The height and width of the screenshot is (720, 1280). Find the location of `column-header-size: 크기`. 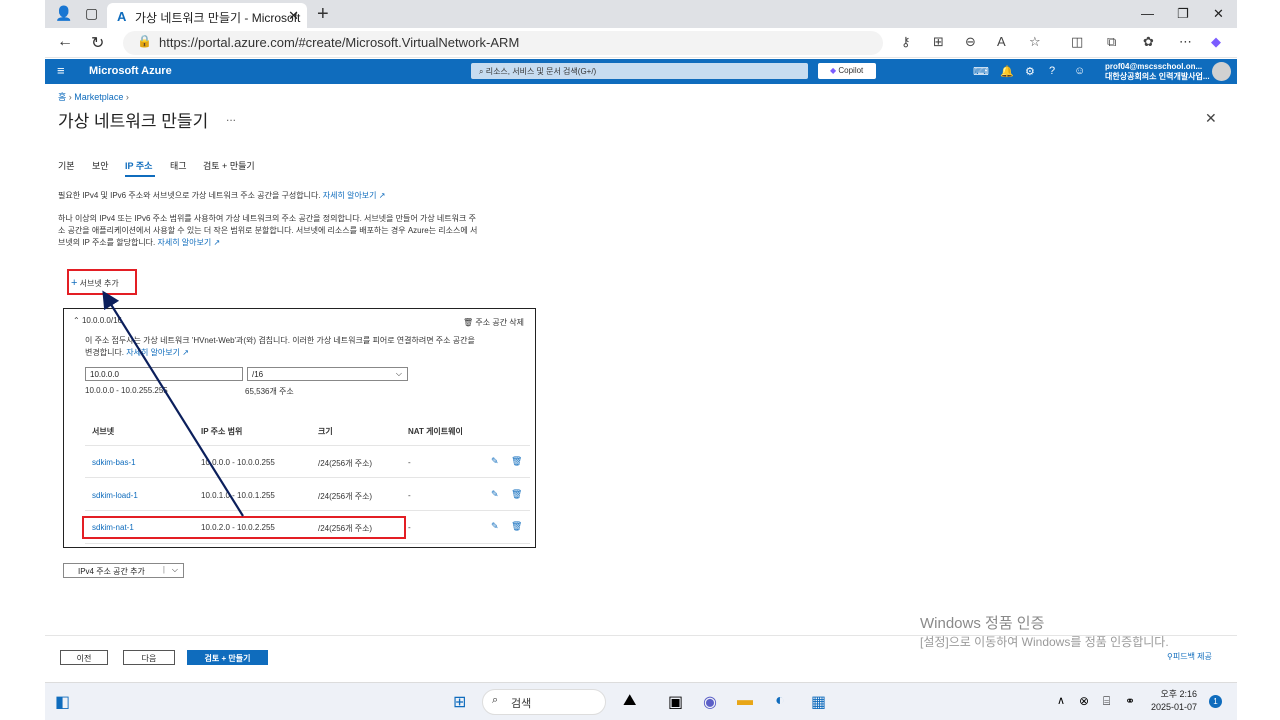

column-header-size: 크기 is located at coordinates (325, 431).